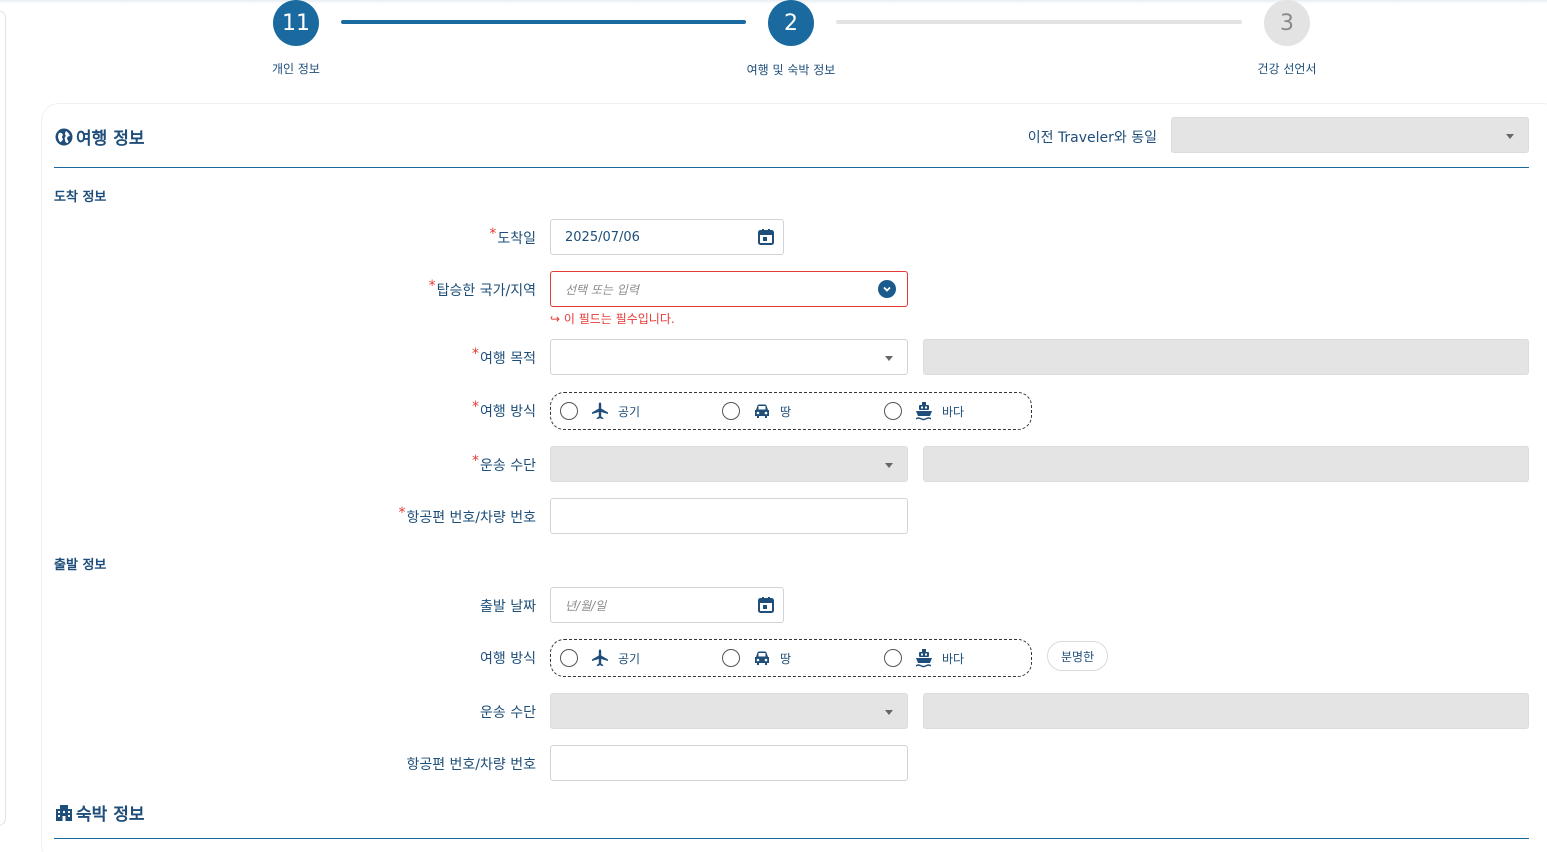 The width and height of the screenshot is (1547, 852). What do you see at coordinates (729, 711) in the screenshot?
I see `departure-transport-select` at bounding box center [729, 711].